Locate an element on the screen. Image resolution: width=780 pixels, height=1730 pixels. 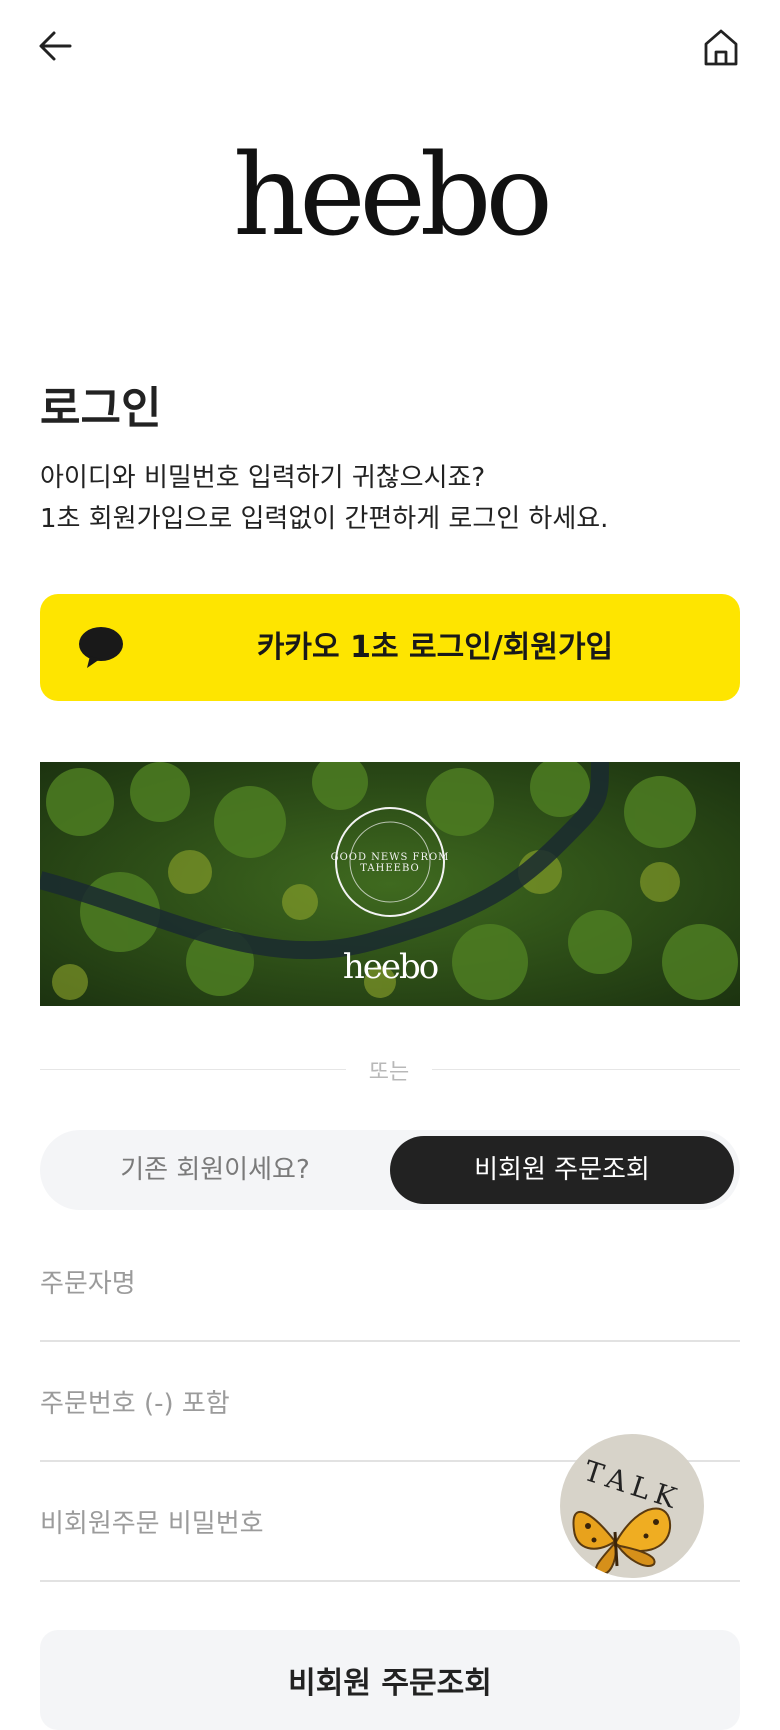
guest-order-lookup-label: 비회원 주문조회 is located at coordinates (390, 1683).